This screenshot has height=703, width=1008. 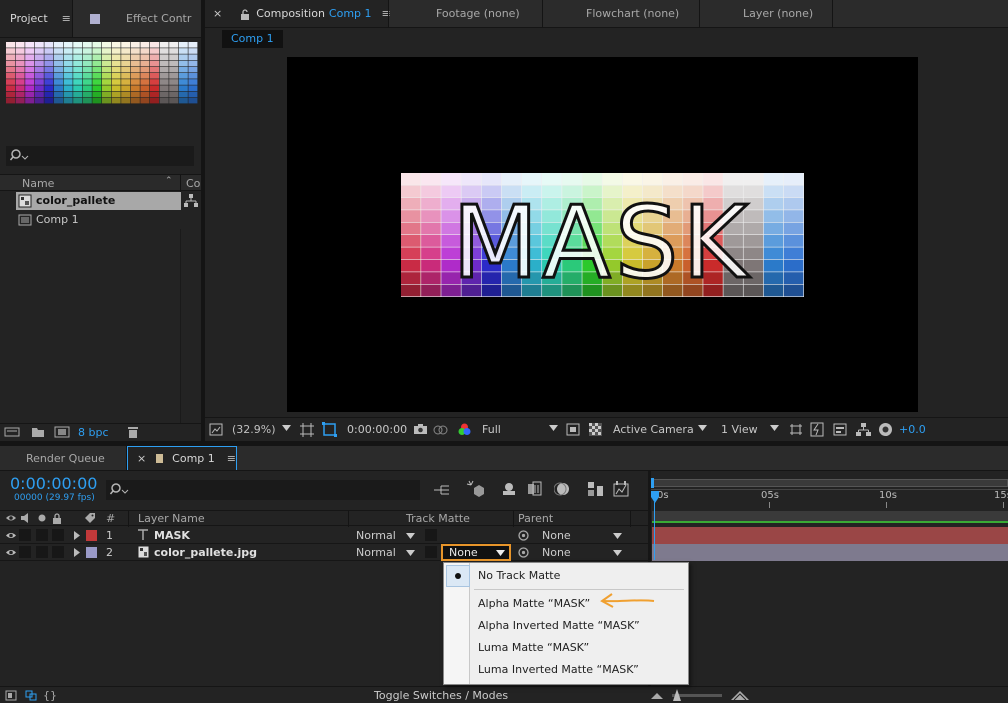 What do you see at coordinates (169, 181) in the screenshot?
I see `sort-arrow-icon: ⌃` at bounding box center [169, 181].